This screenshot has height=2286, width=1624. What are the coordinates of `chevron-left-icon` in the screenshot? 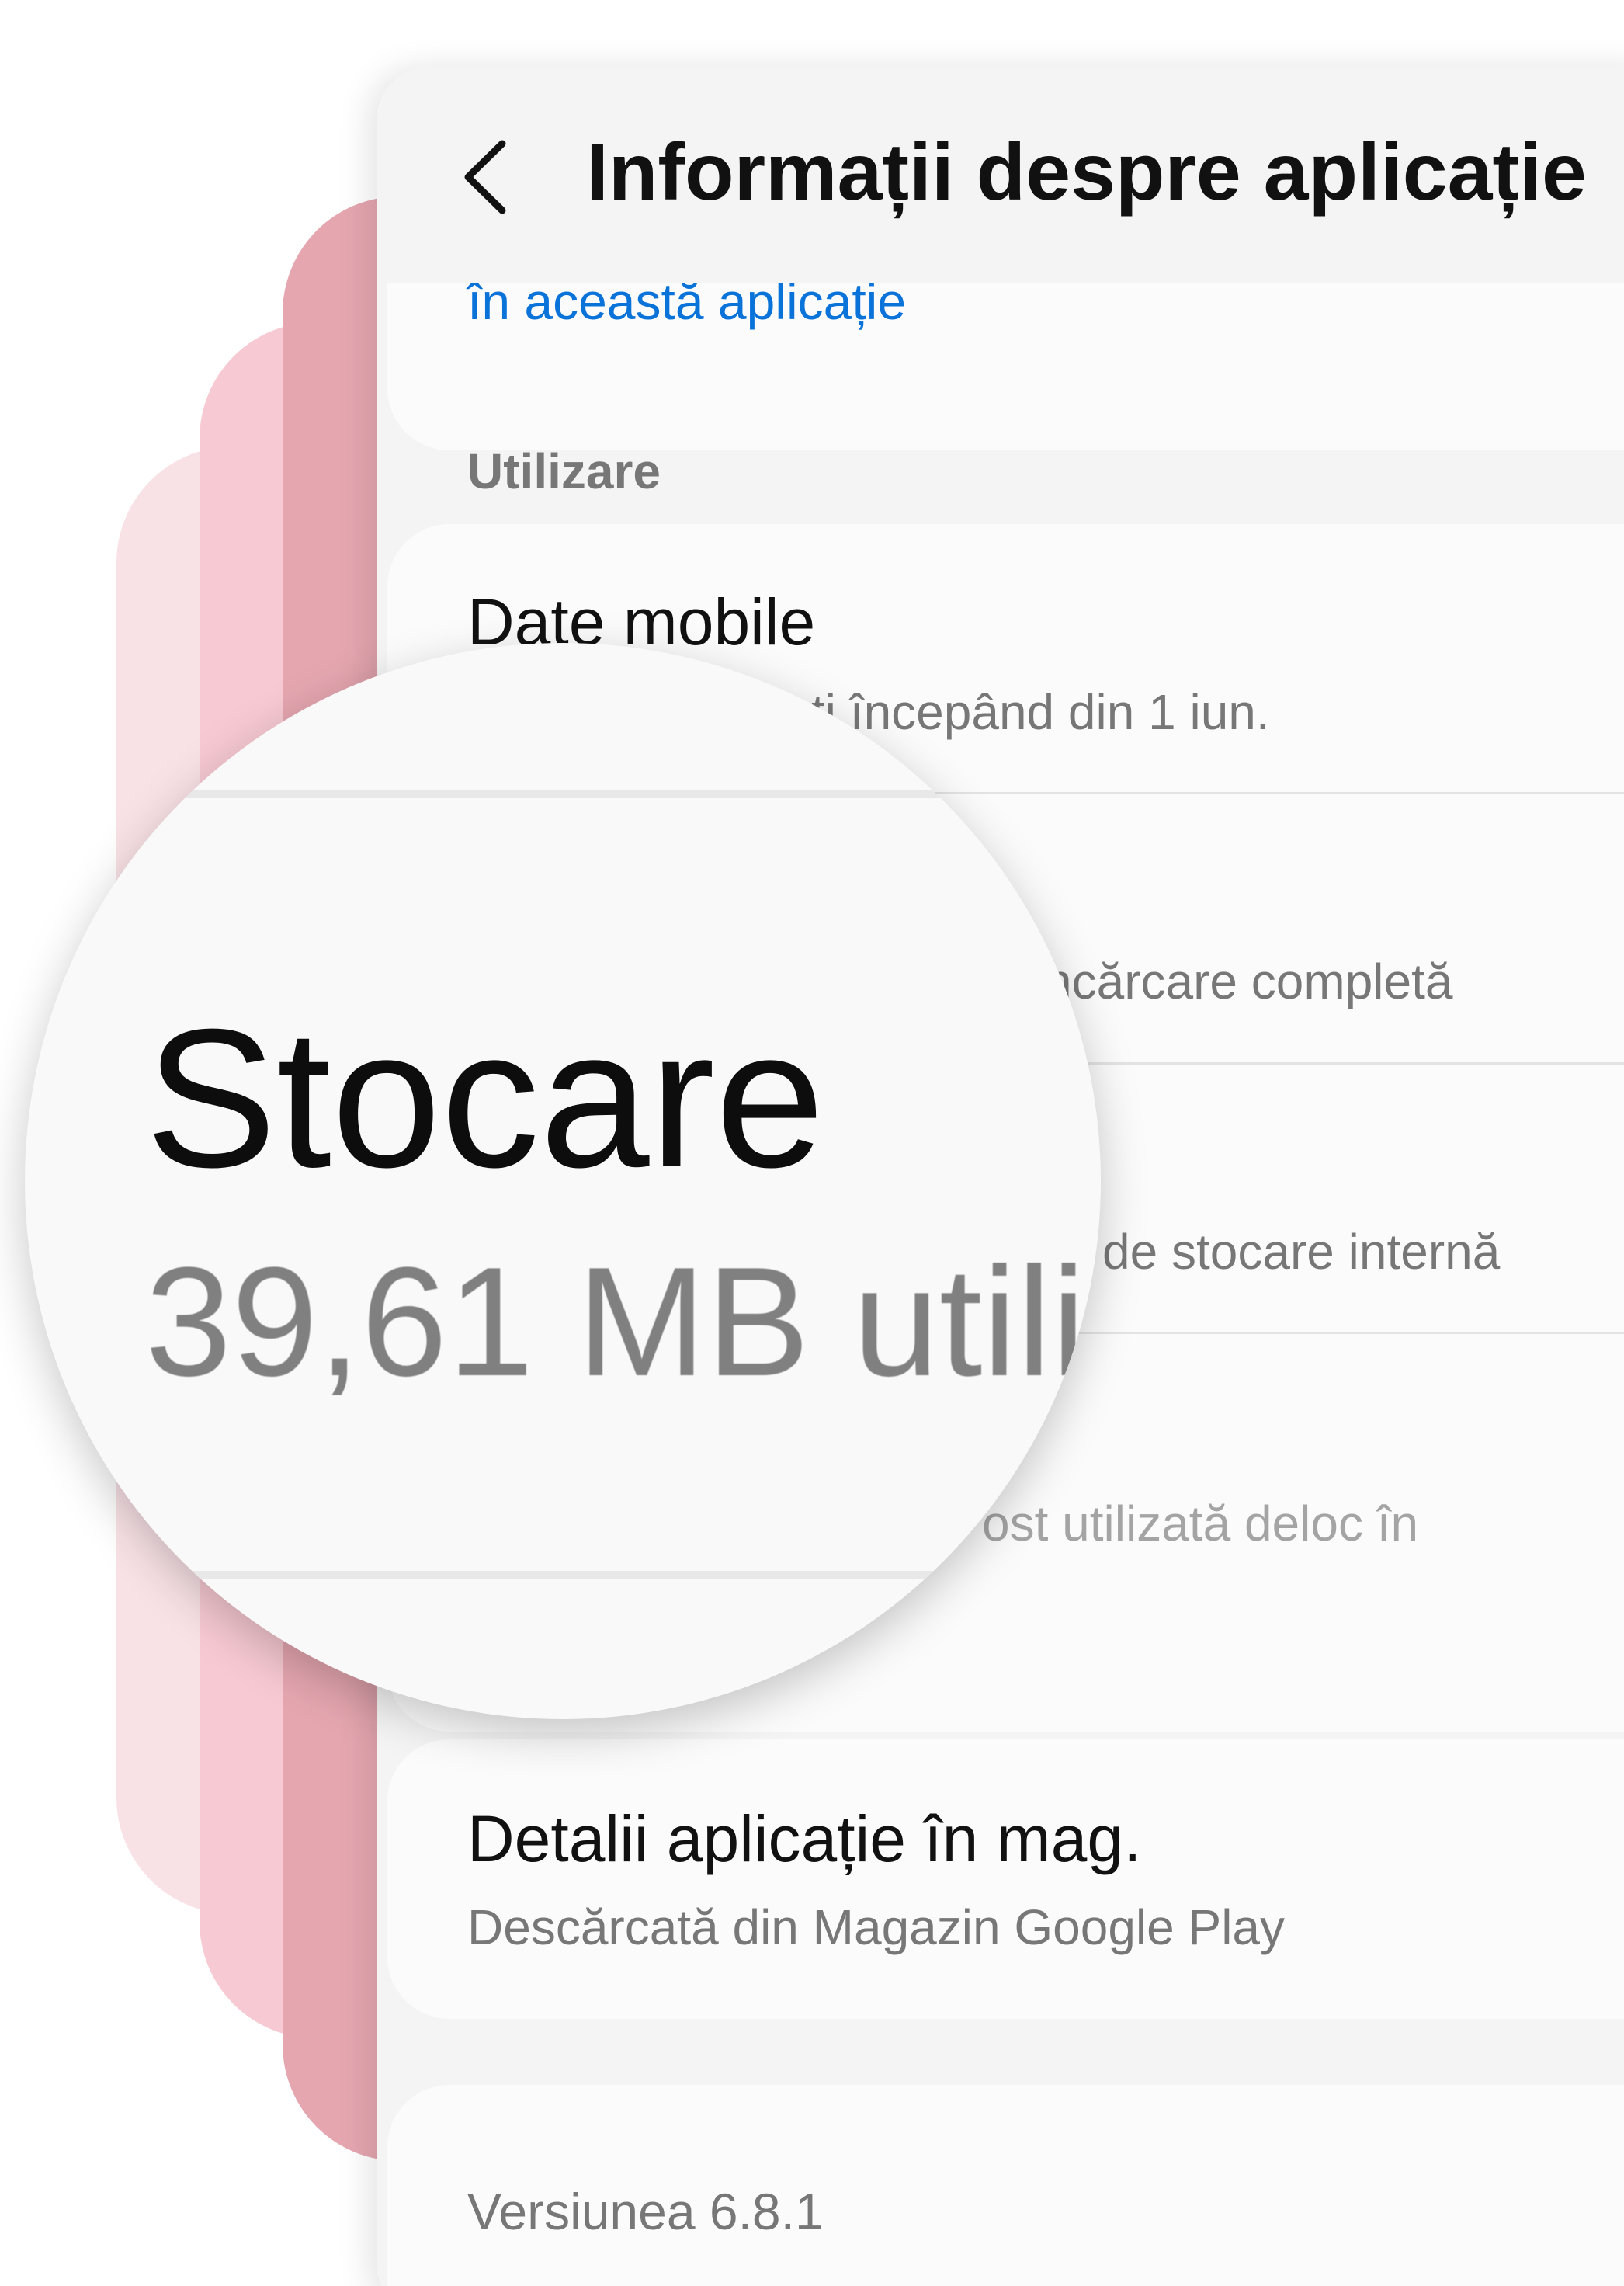 It's located at (485, 177).